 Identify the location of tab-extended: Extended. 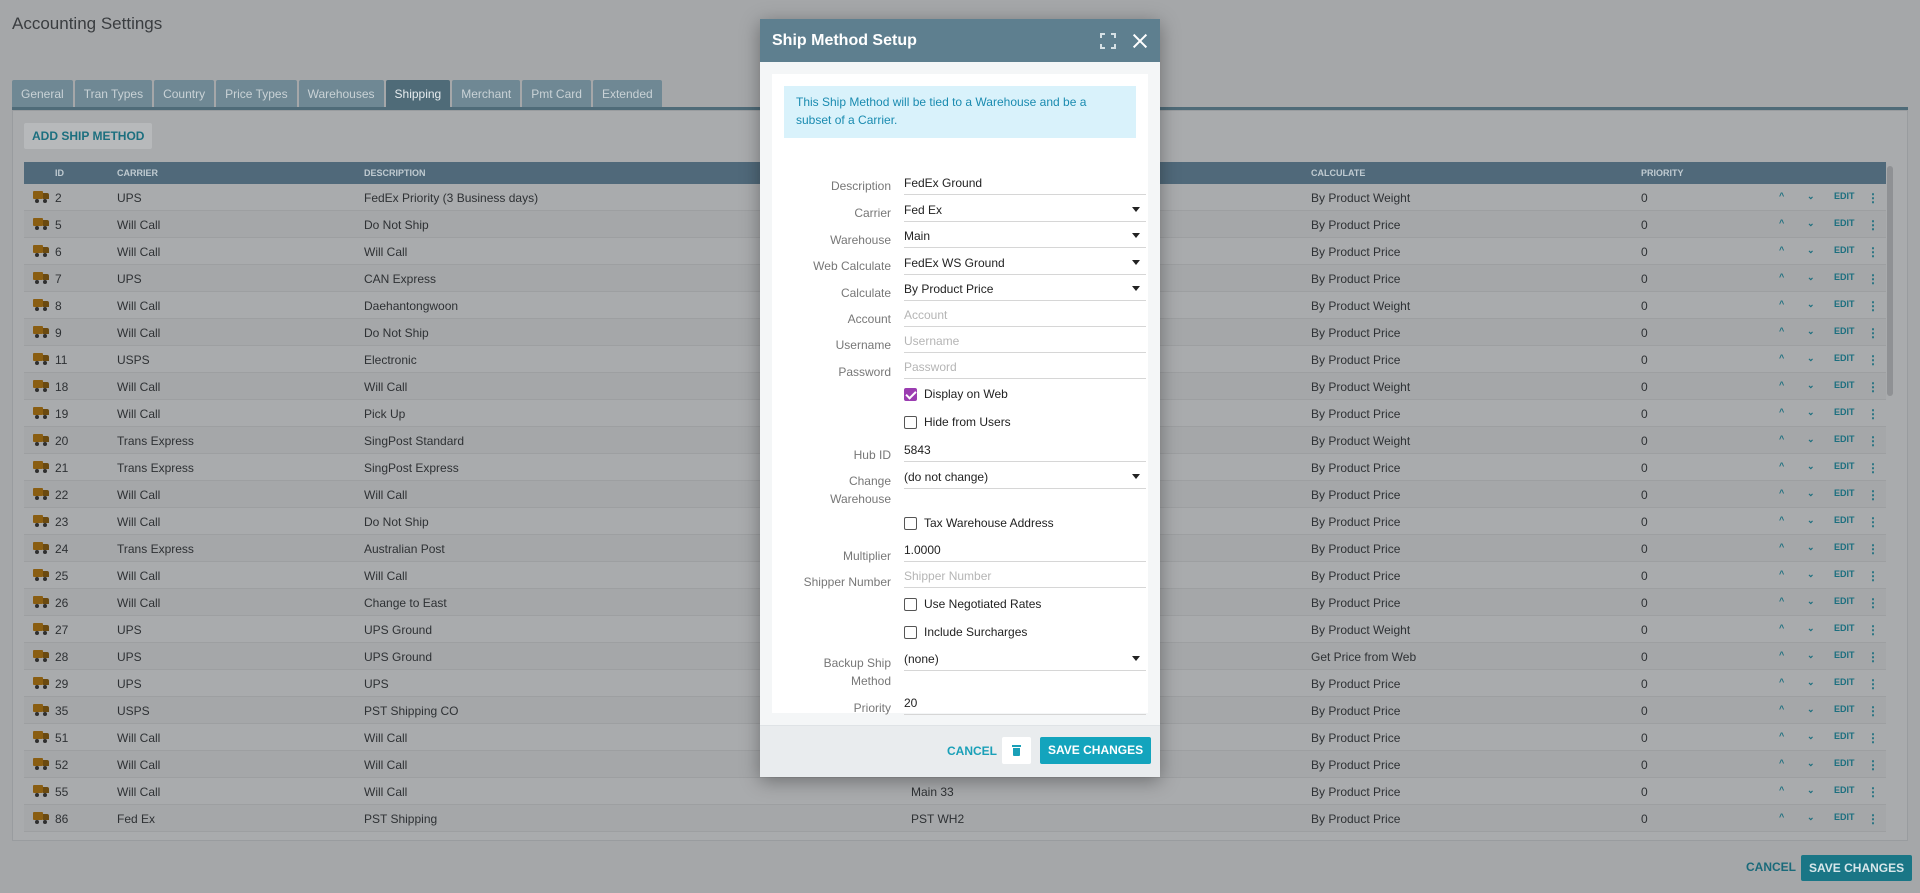
(627, 94).